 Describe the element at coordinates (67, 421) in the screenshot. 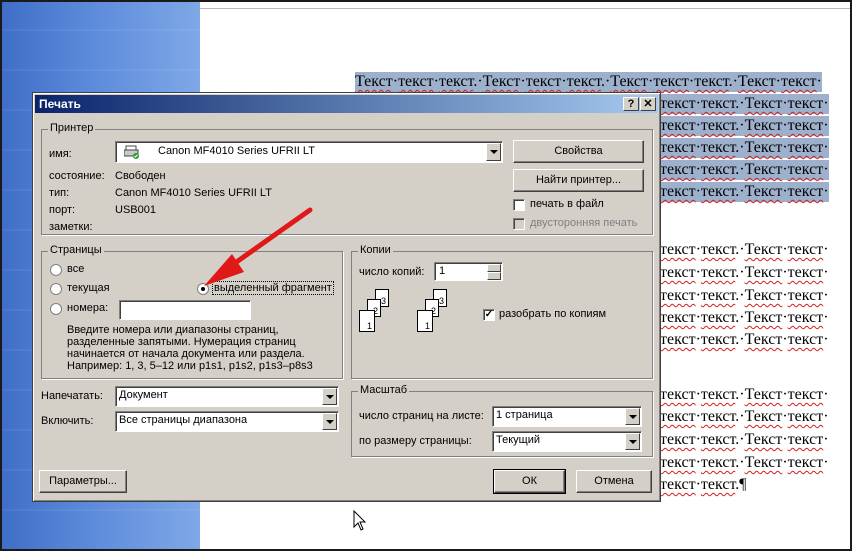

I see `include-label: Включить:` at that location.